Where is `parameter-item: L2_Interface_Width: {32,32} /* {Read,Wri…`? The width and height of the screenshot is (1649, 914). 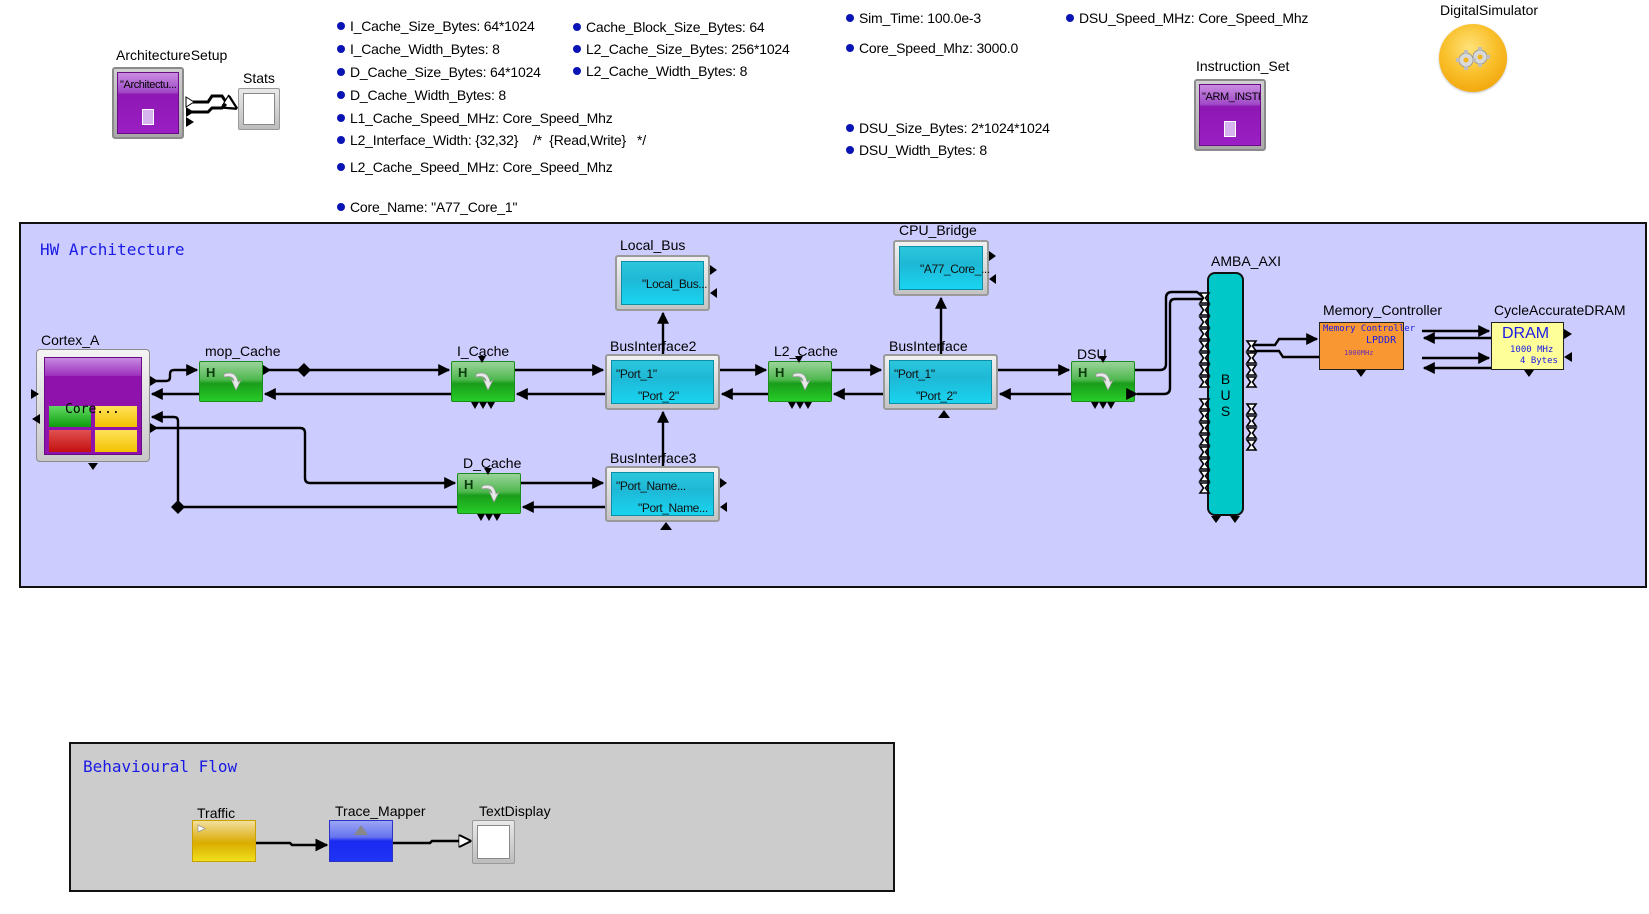
parameter-item: L2_Interface_Width: {32,32} /* {Read,Wri… is located at coordinates (491, 140).